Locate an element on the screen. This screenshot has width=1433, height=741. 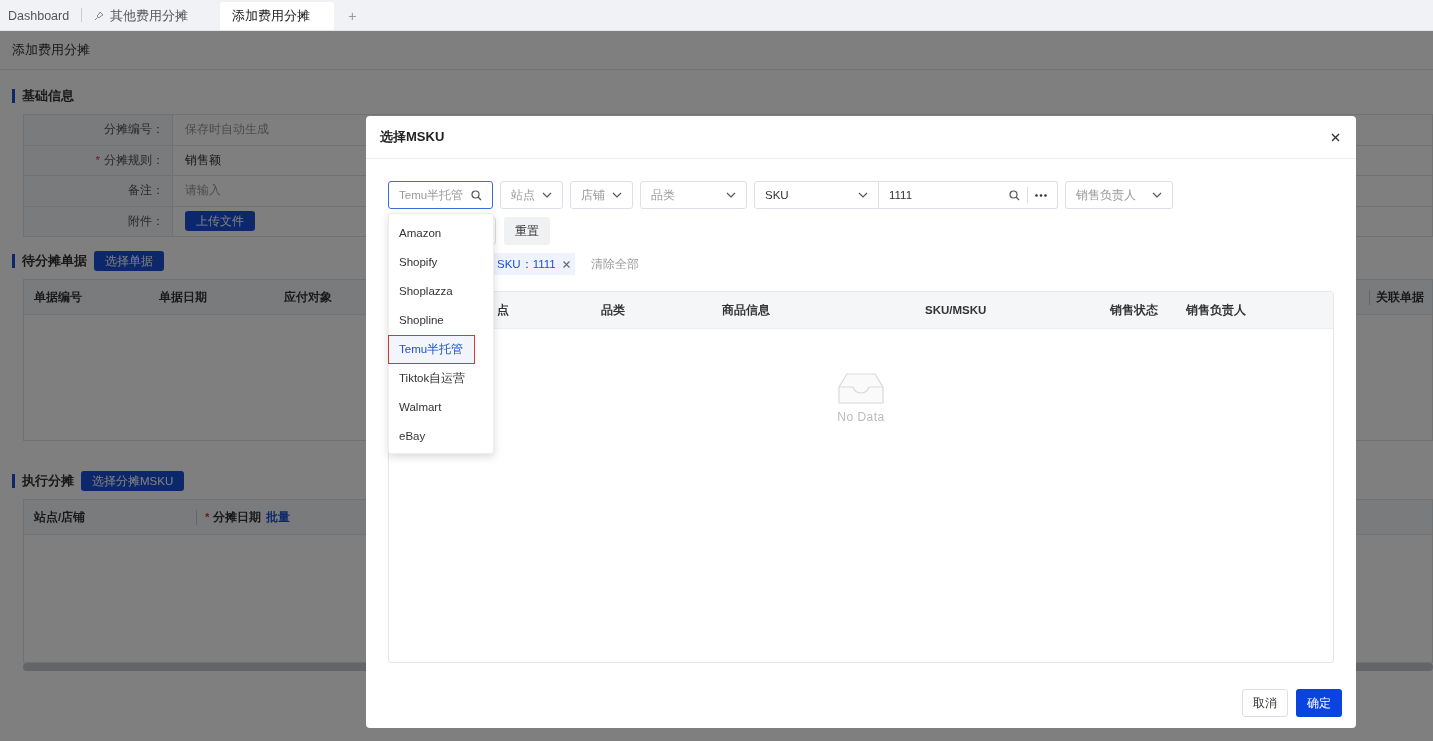
more-icon is located at coordinates (1041, 195).